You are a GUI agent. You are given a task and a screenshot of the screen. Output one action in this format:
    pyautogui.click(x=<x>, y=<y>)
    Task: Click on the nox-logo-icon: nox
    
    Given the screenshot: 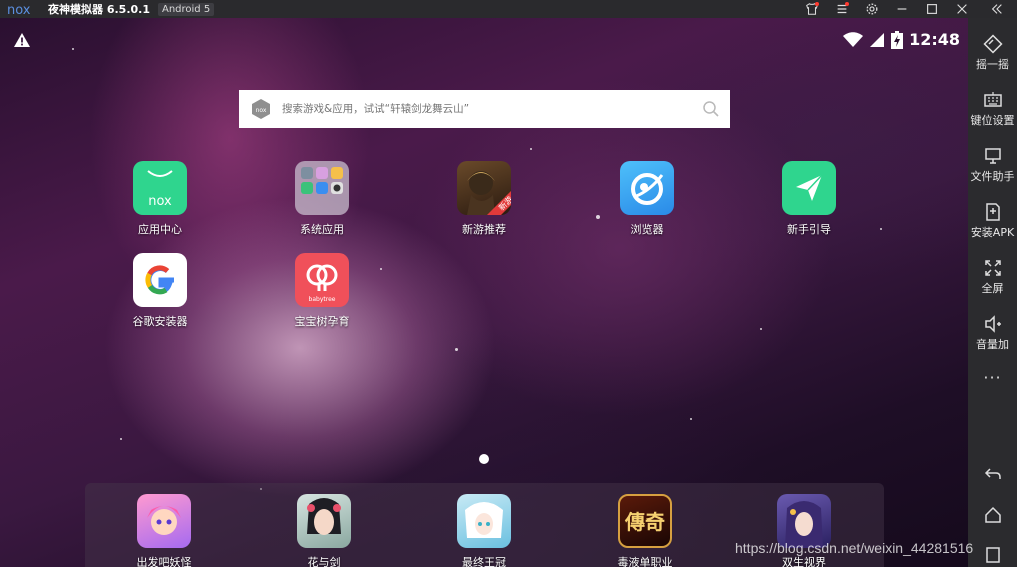 What is the action you would take?
    pyautogui.click(x=19, y=10)
    